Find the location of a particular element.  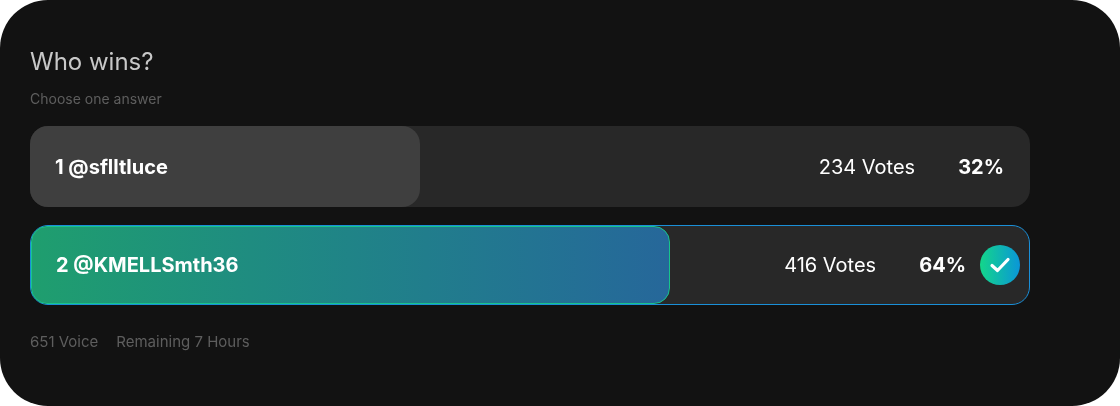

poll-title: Who wins? is located at coordinates (92, 62).